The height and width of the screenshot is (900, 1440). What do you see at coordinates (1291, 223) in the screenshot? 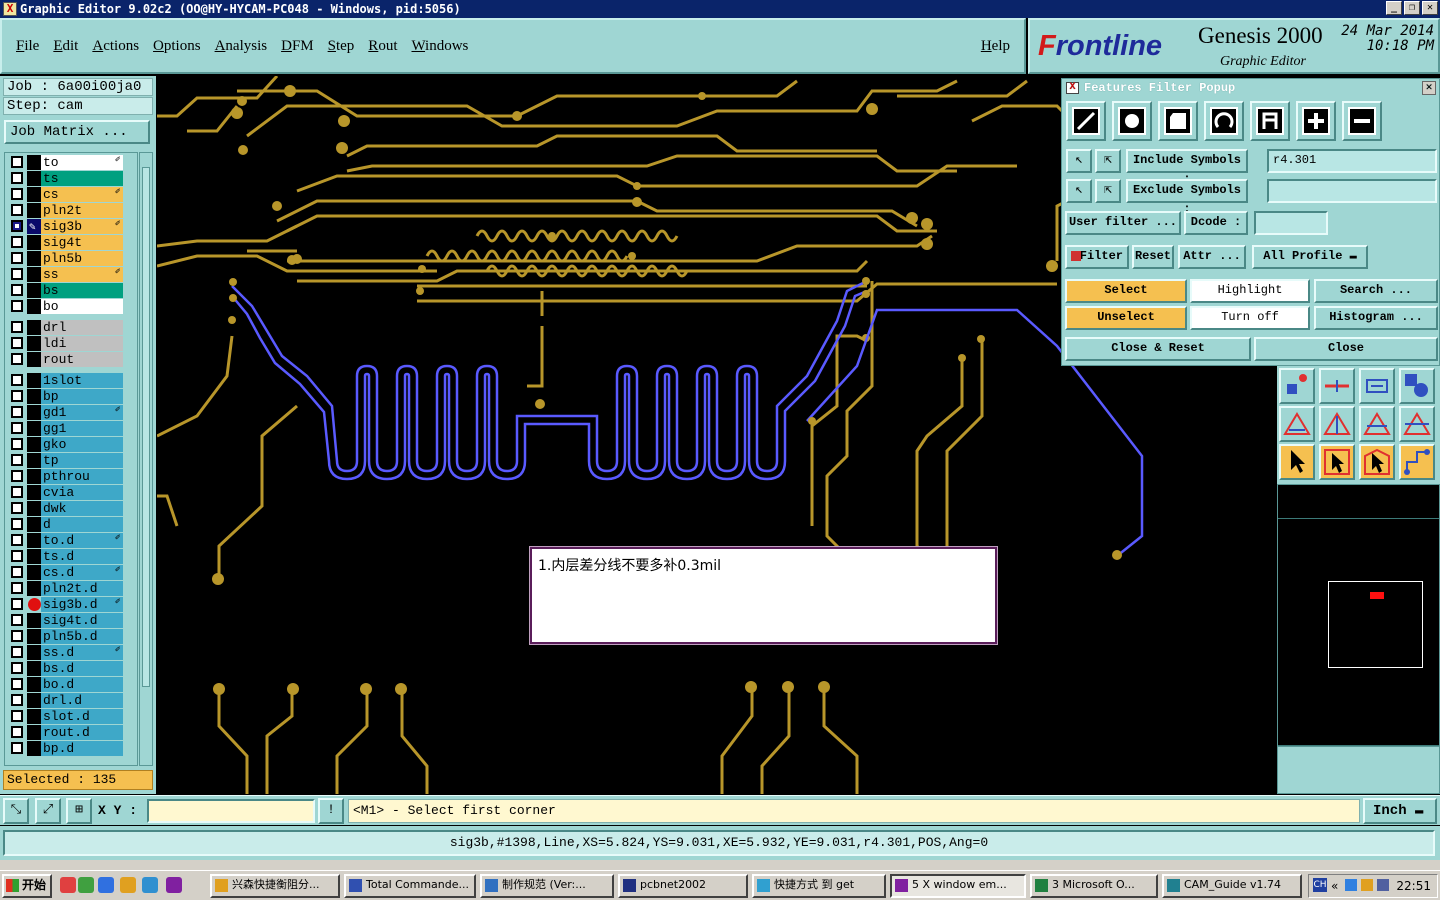
I see `dcode-field` at bounding box center [1291, 223].